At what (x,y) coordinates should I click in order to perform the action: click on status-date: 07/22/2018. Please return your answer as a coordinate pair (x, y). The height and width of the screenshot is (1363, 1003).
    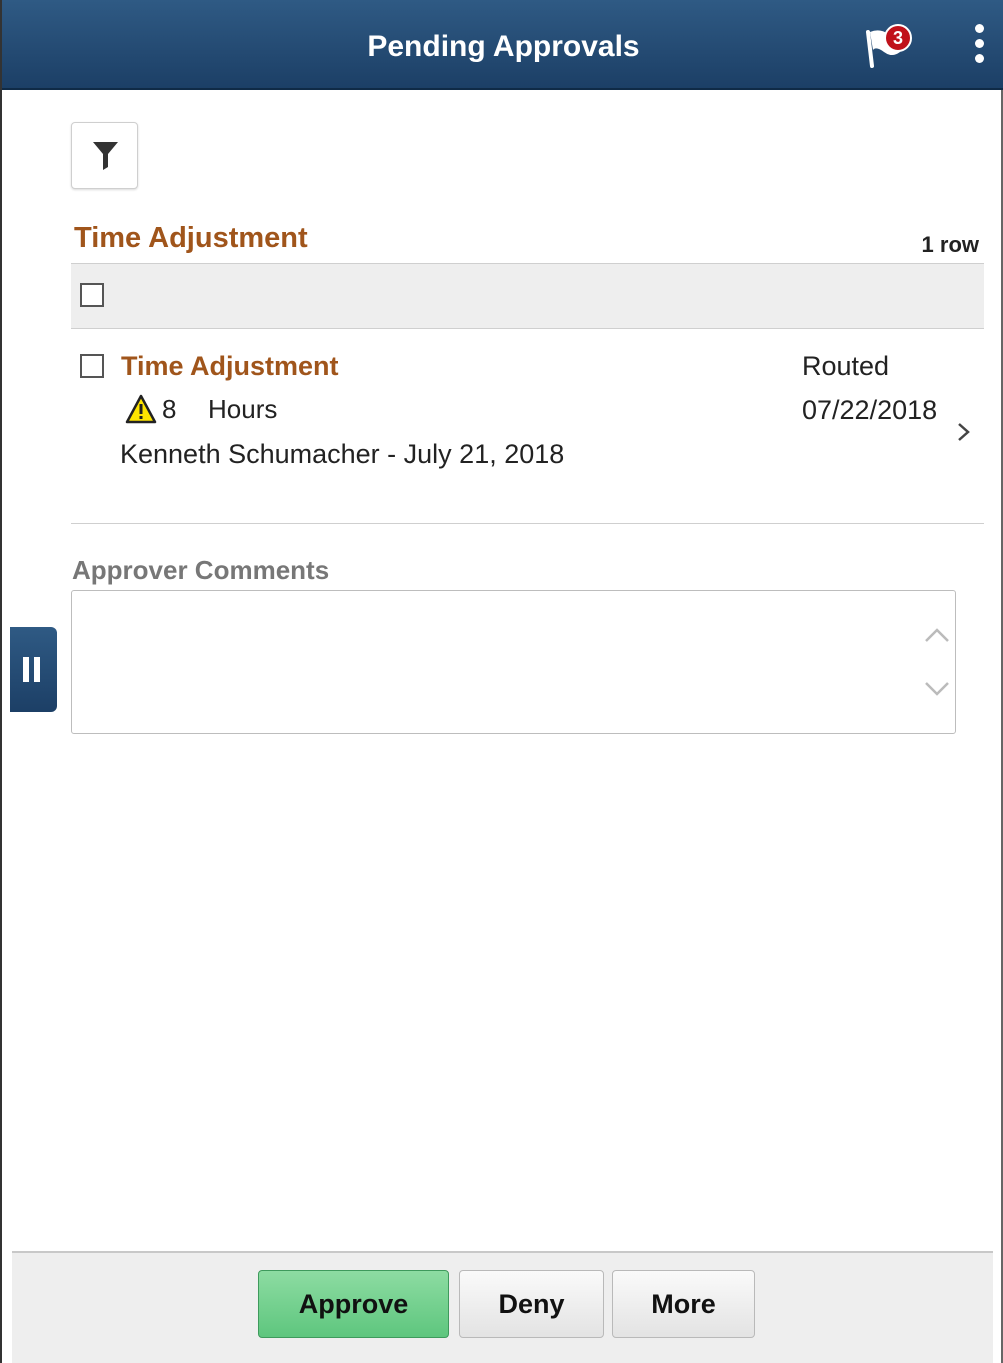
    Looking at the image, I should click on (870, 410).